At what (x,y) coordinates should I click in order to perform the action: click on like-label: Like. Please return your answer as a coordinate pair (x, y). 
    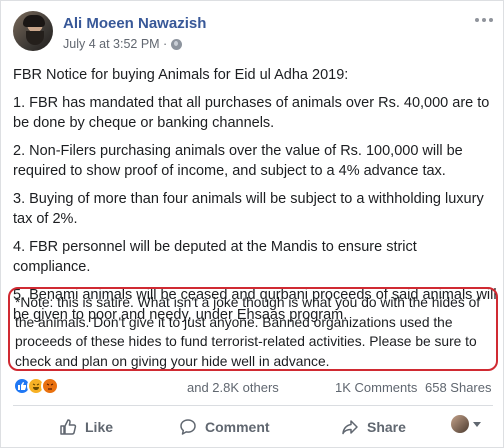
    Looking at the image, I should click on (99, 427).